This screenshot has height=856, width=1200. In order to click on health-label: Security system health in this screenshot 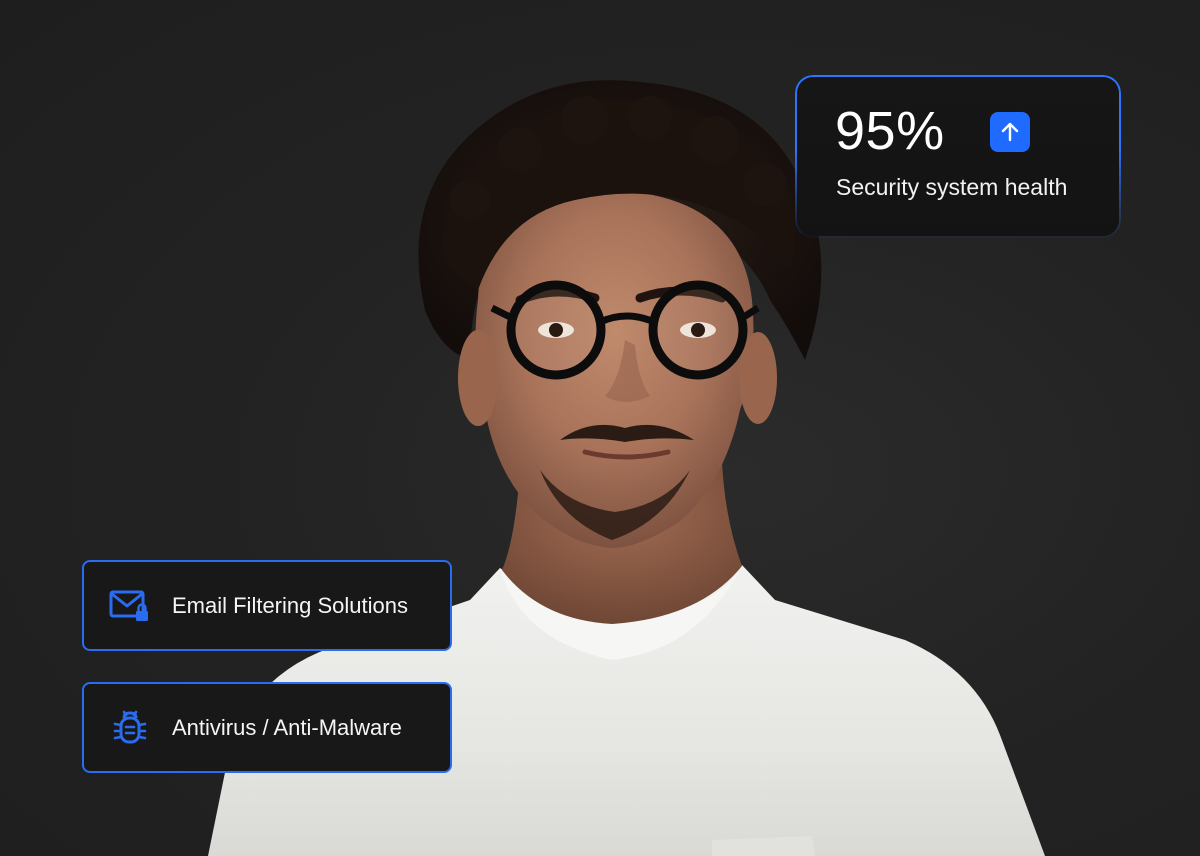, I will do `click(952, 187)`.